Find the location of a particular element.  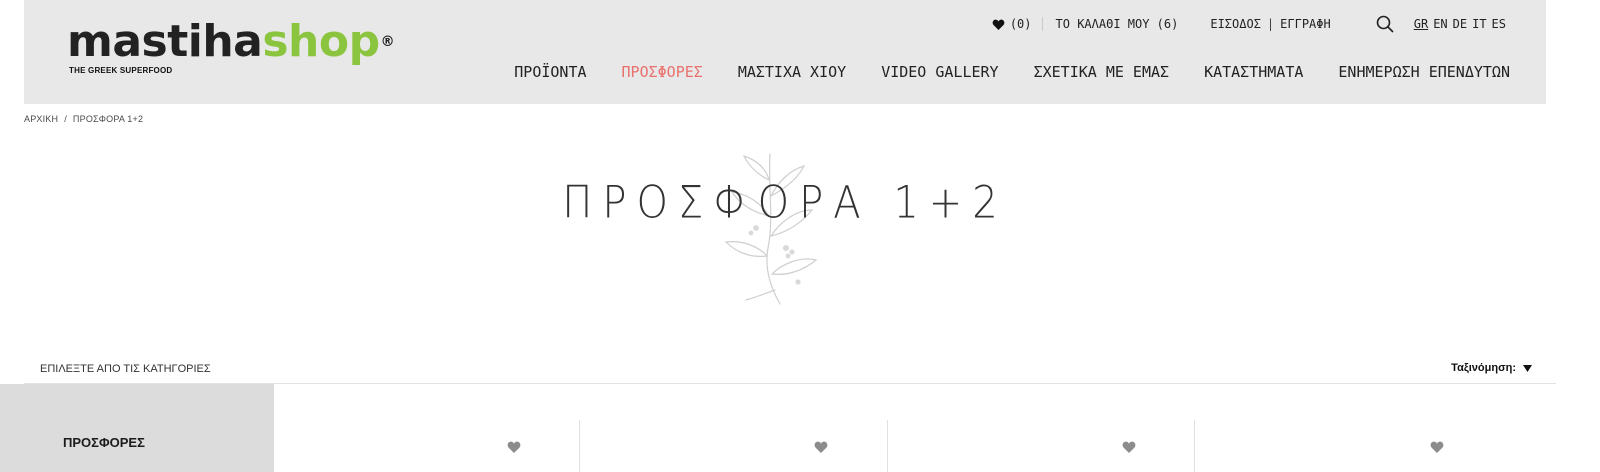

search-icon is located at coordinates (1385, 24).